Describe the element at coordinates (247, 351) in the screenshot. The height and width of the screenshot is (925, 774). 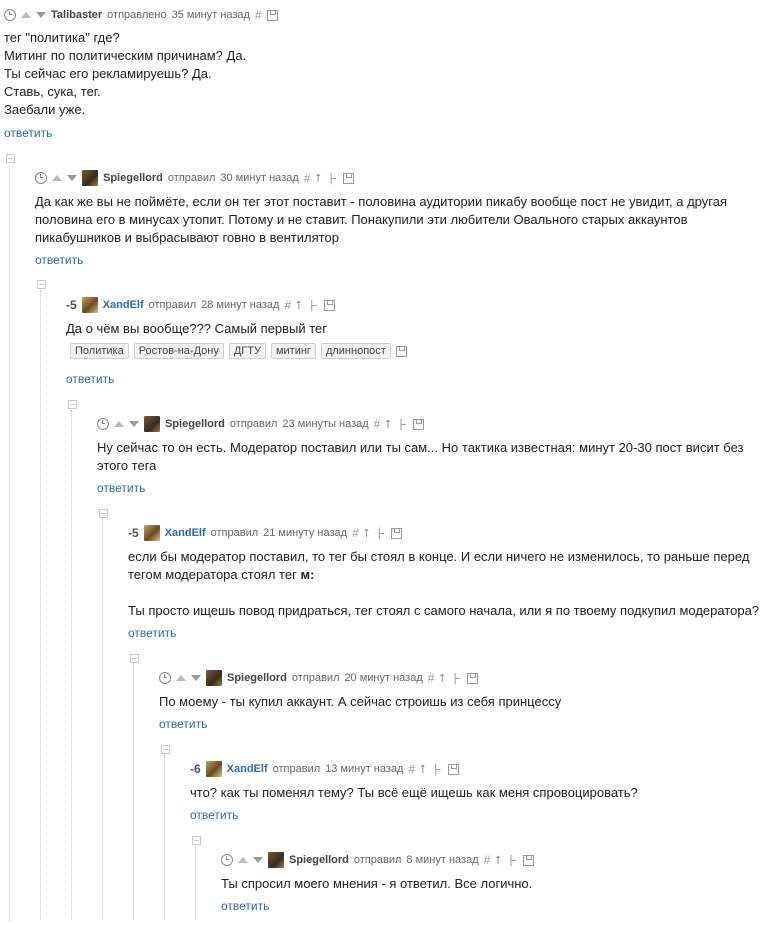
I see `tag: ДГТУ` at that location.